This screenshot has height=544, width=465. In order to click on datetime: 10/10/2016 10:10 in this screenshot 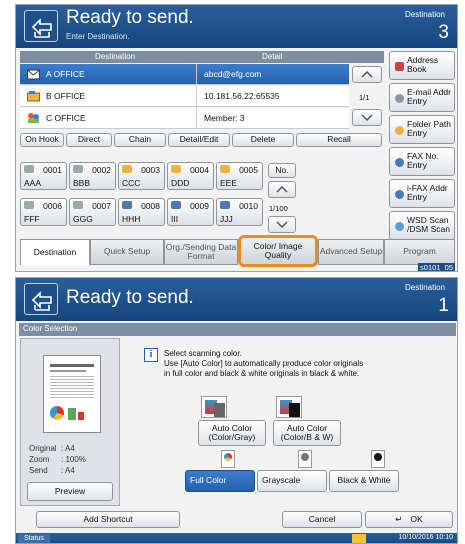, I will do `click(426, 537)`.